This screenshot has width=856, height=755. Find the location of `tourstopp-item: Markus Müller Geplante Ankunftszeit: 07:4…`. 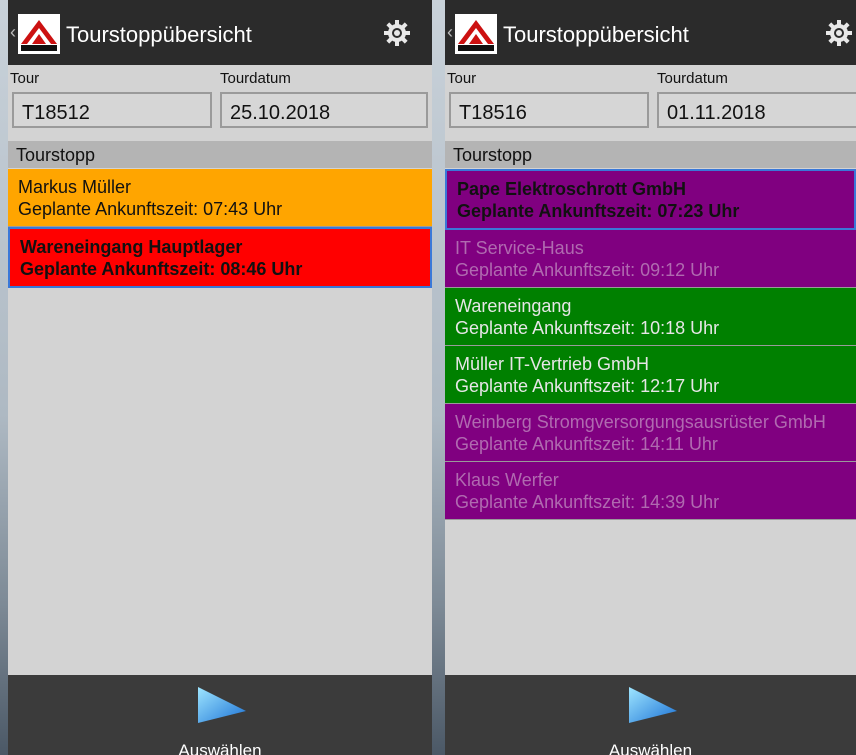

tourstopp-item: Markus Müller Geplante Ankunftszeit: 07:4… is located at coordinates (220, 198).